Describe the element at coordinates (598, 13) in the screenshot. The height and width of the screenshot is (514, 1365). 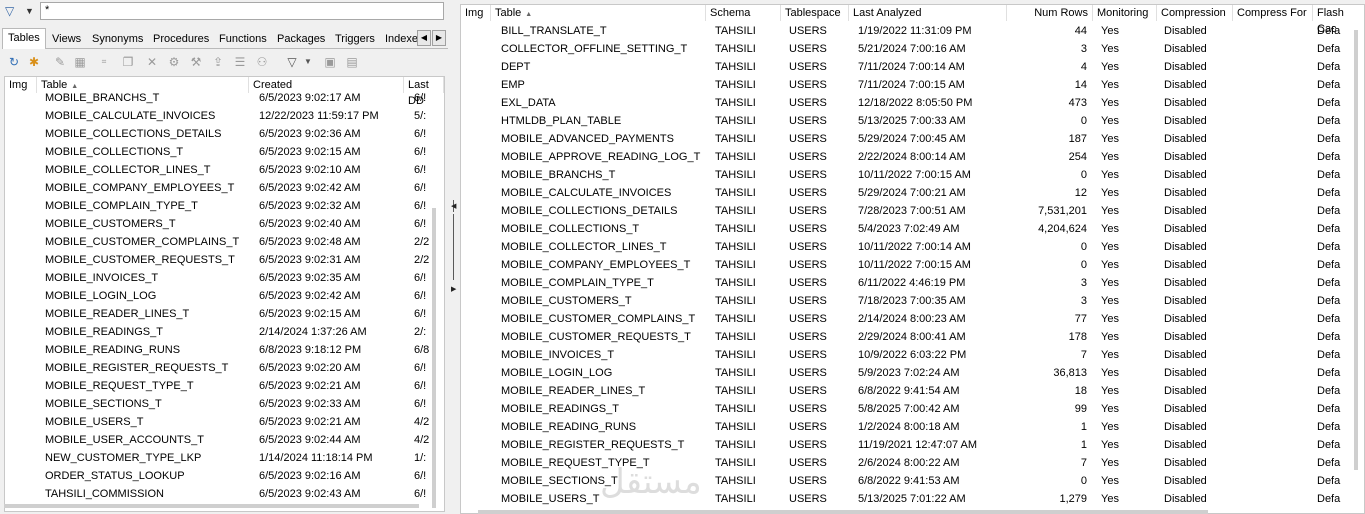
I see `column-header-table: Table ▲` at that location.